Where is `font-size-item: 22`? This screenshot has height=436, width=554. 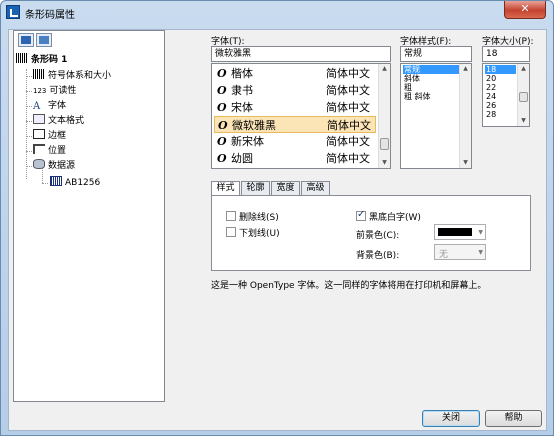
font-size-item: 22 is located at coordinates (500, 87).